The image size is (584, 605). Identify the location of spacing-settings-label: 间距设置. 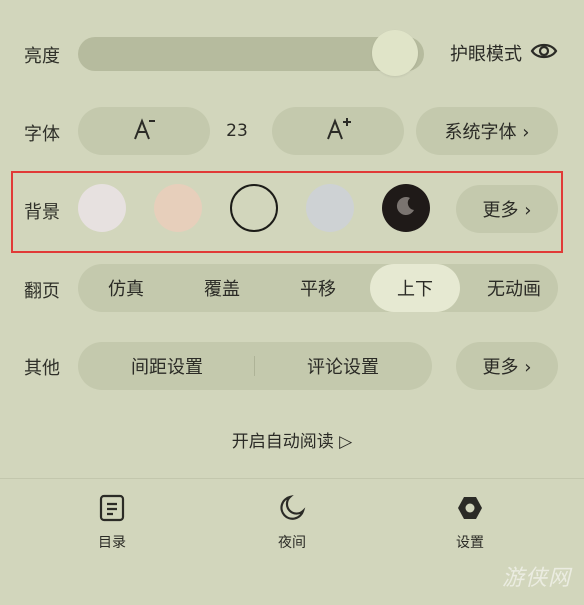
(167, 367).